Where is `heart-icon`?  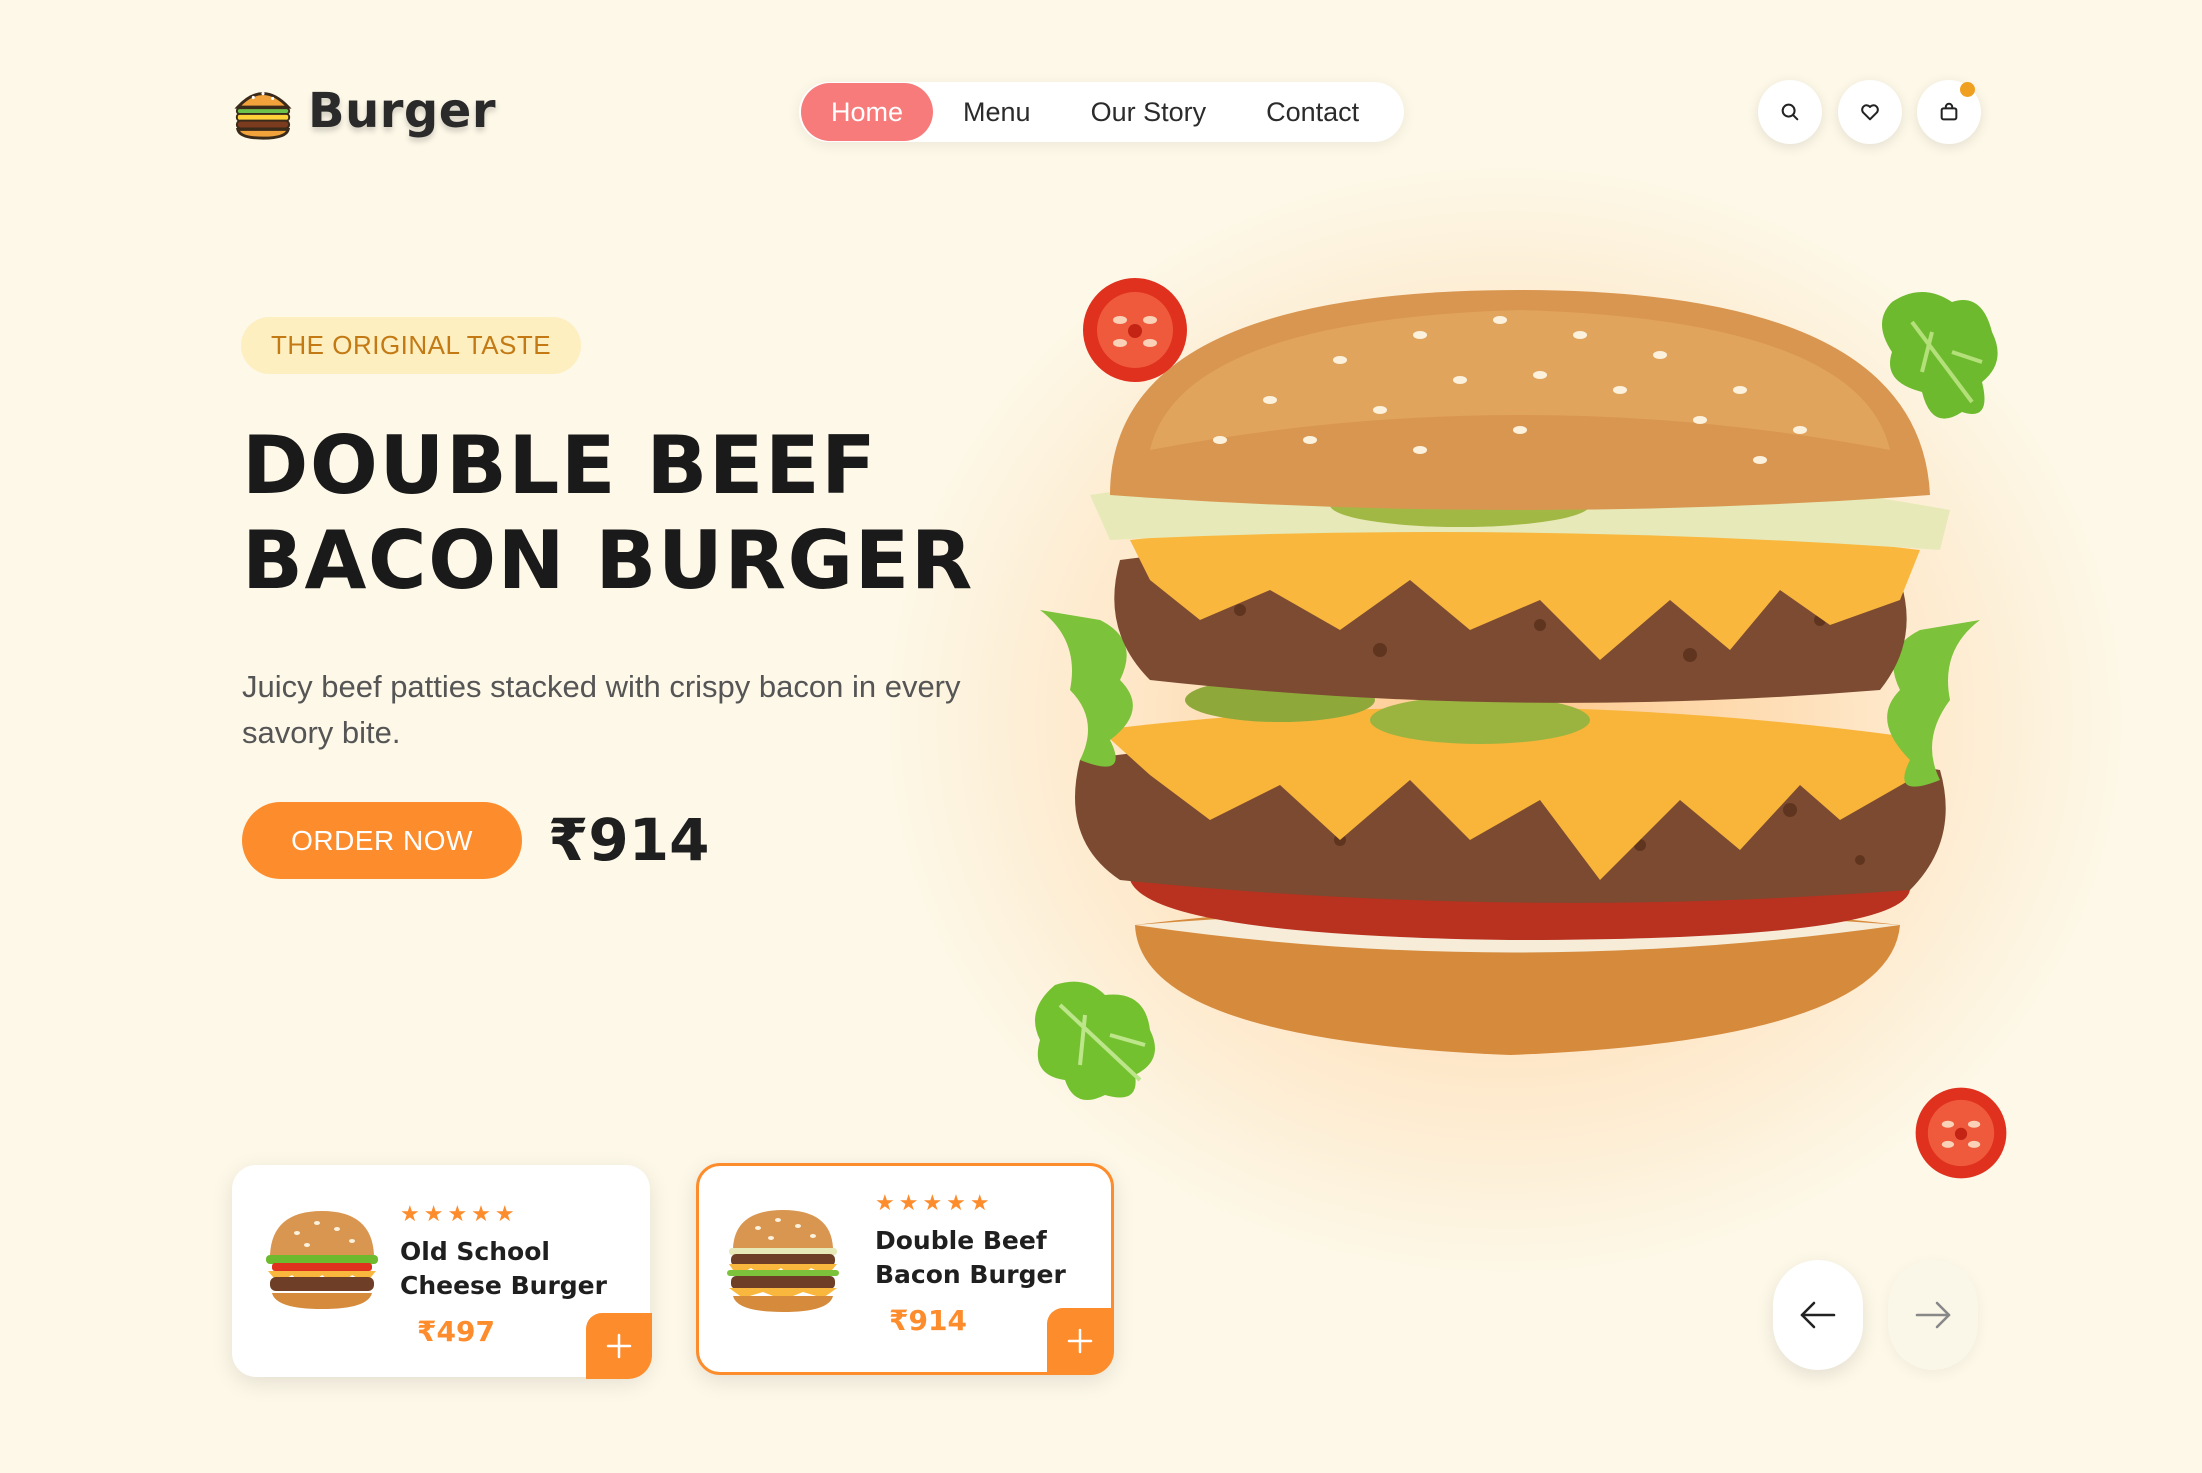 heart-icon is located at coordinates (1870, 112).